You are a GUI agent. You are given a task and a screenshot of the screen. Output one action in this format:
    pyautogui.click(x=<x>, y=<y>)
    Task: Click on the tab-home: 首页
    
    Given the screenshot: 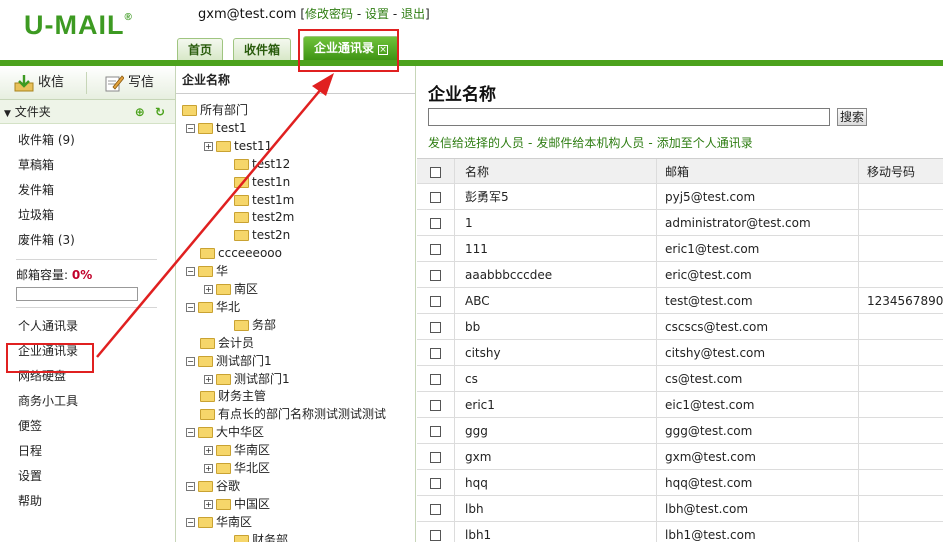 What is the action you would take?
    pyautogui.click(x=200, y=49)
    